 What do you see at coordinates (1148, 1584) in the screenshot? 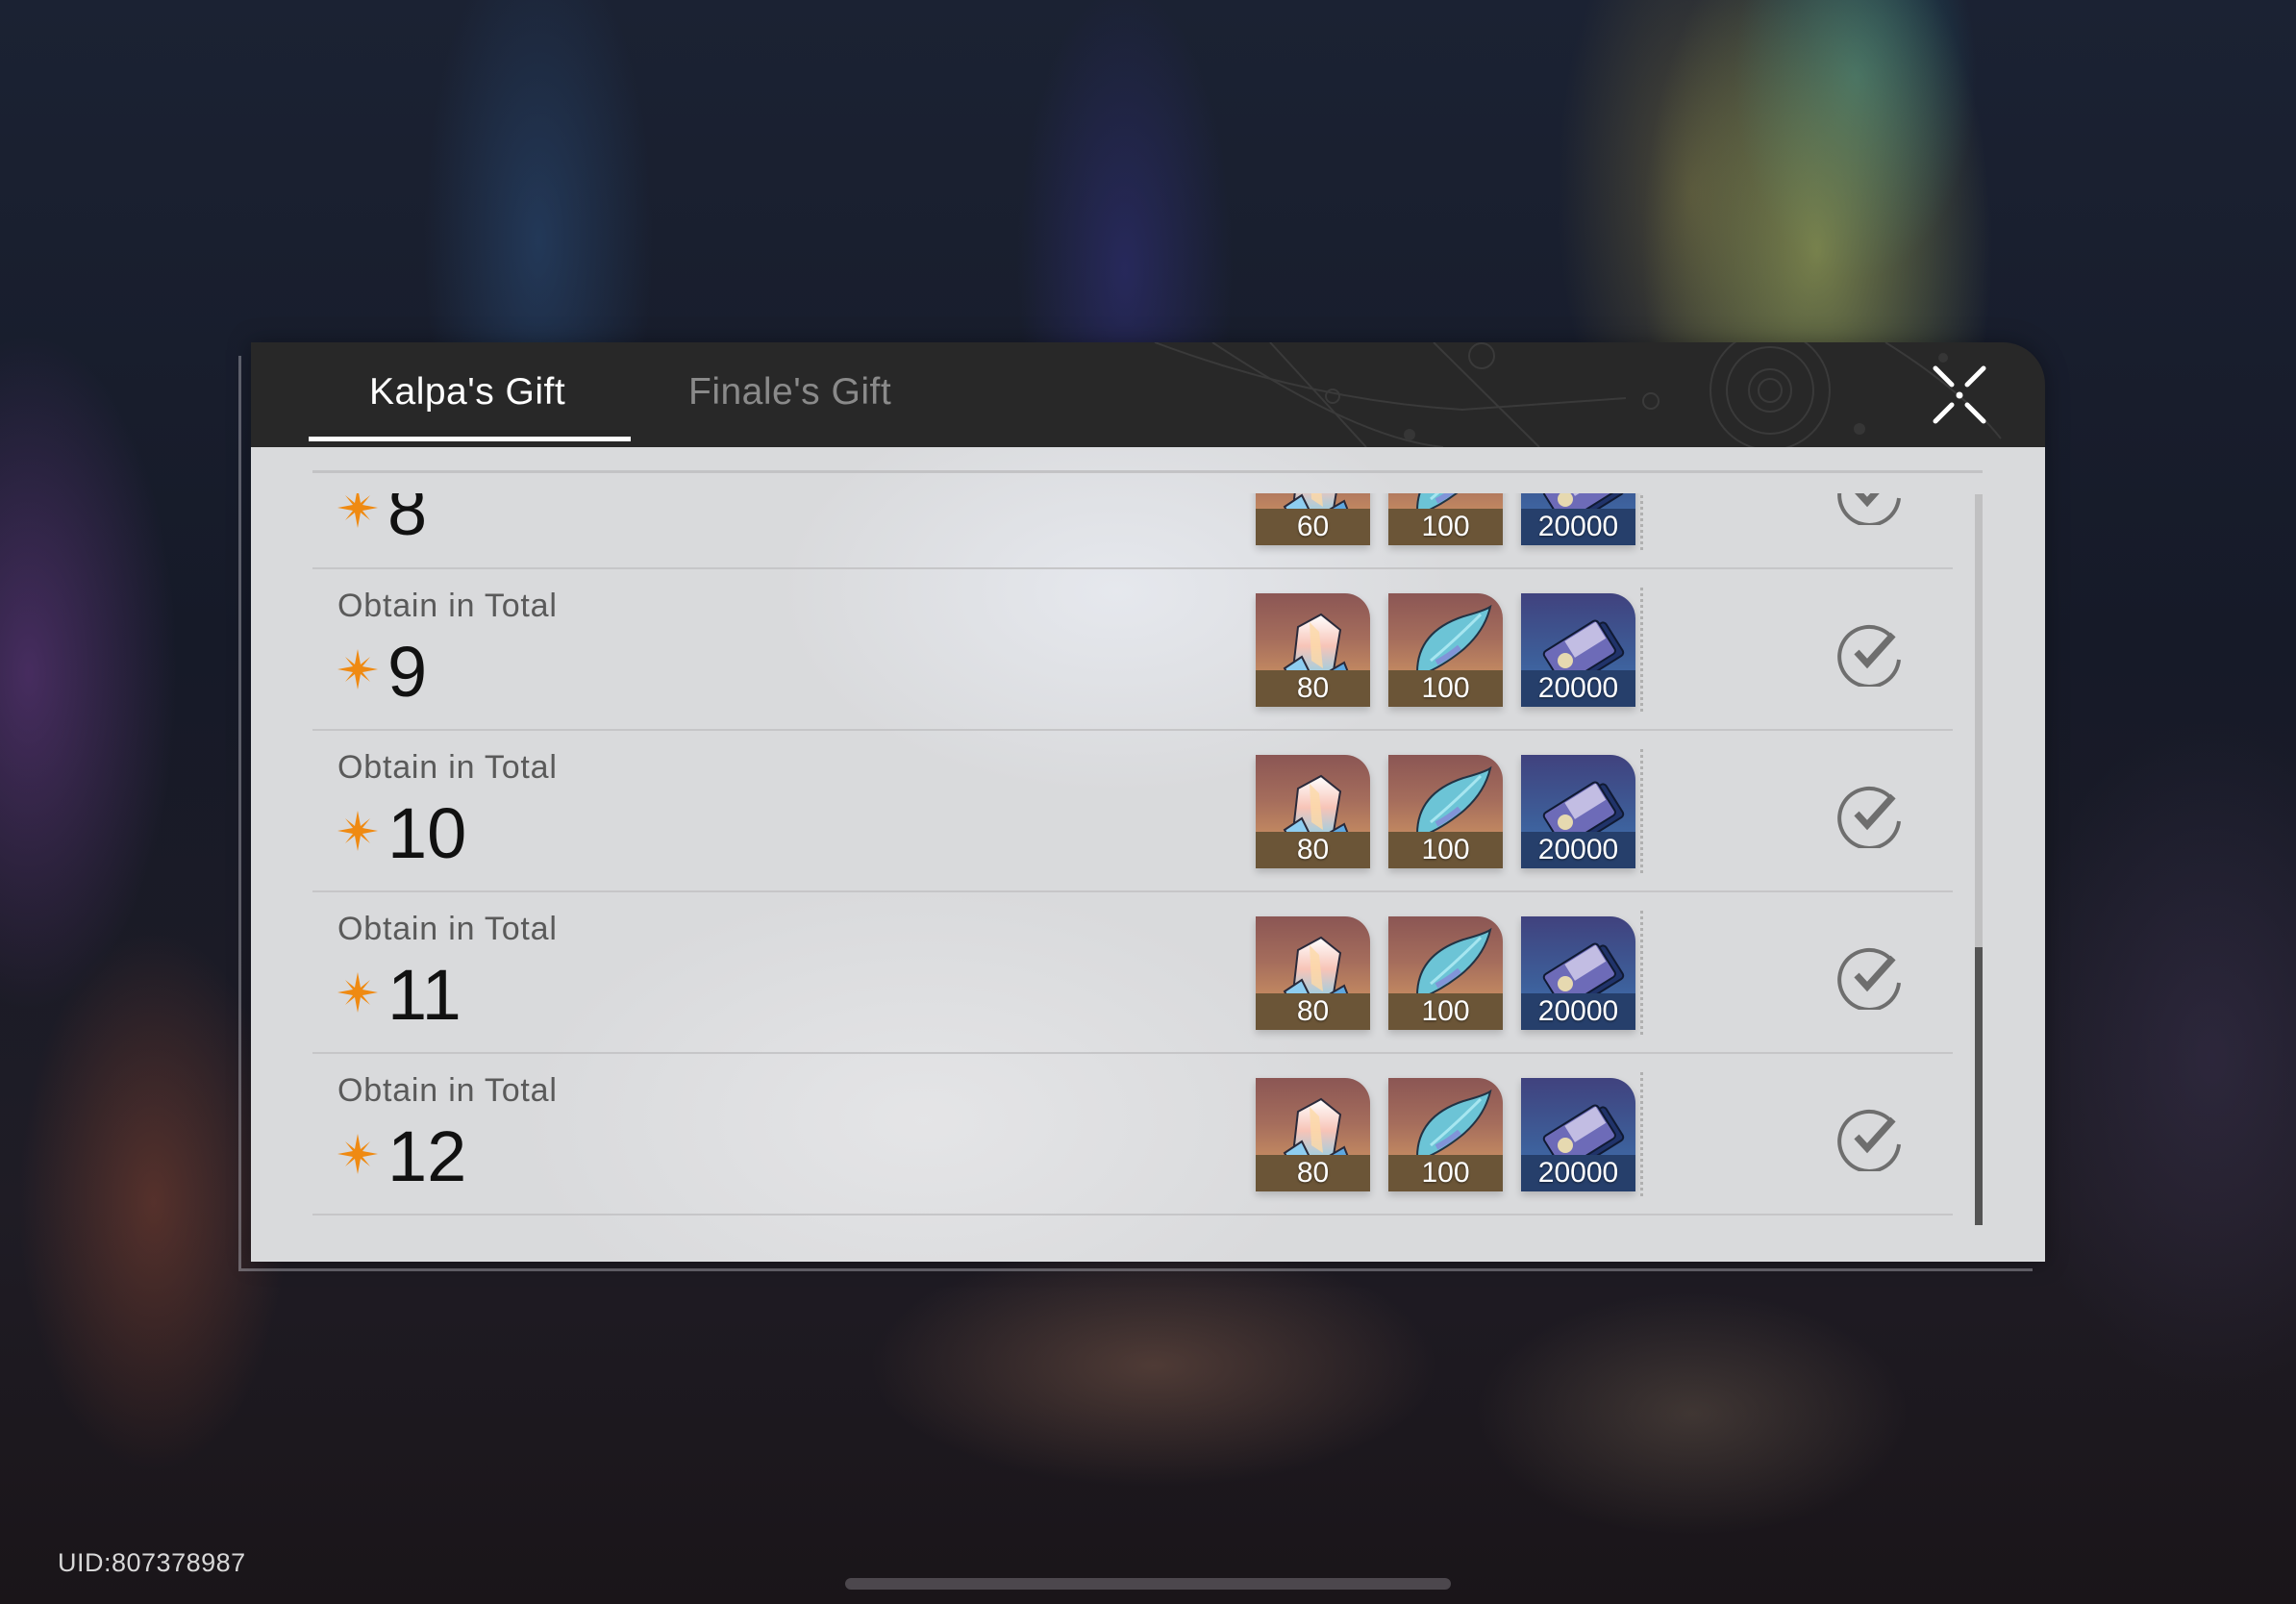
I see `home-indicator` at bounding box center [1148, 1584].